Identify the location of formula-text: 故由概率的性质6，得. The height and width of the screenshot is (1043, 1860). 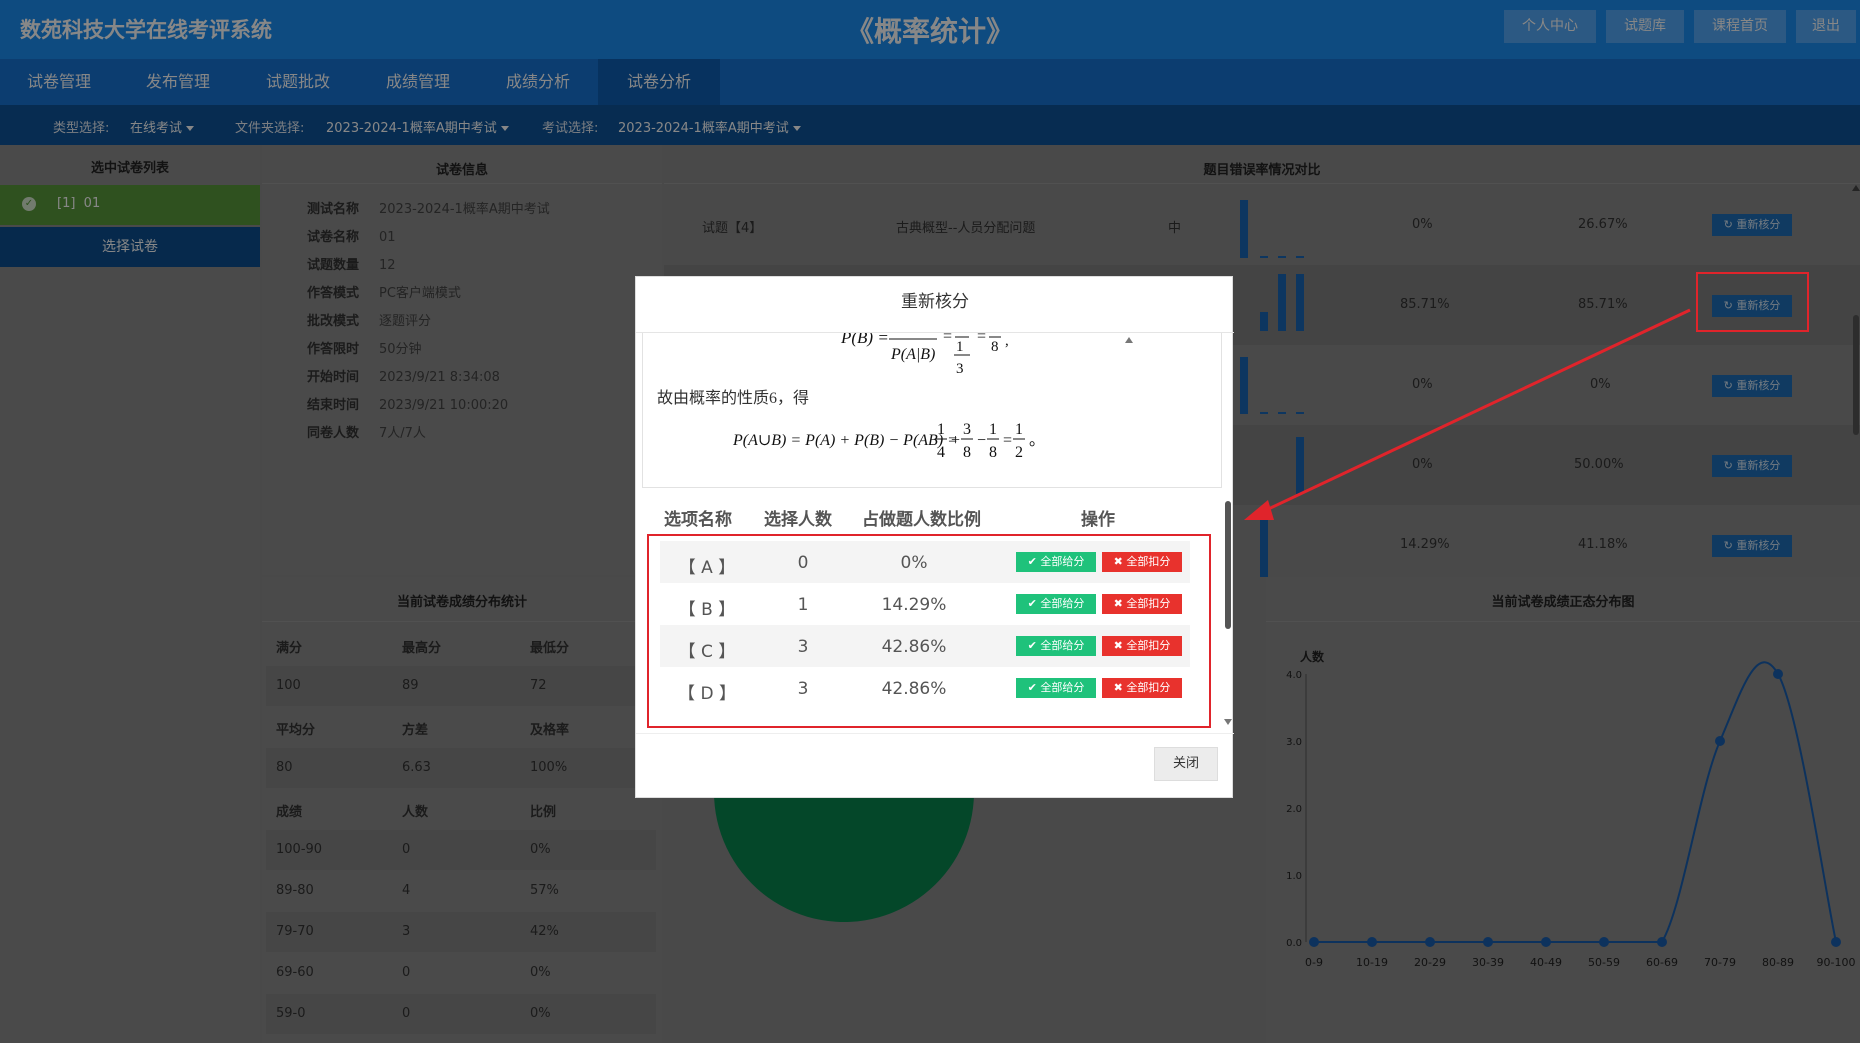
(733, 398).